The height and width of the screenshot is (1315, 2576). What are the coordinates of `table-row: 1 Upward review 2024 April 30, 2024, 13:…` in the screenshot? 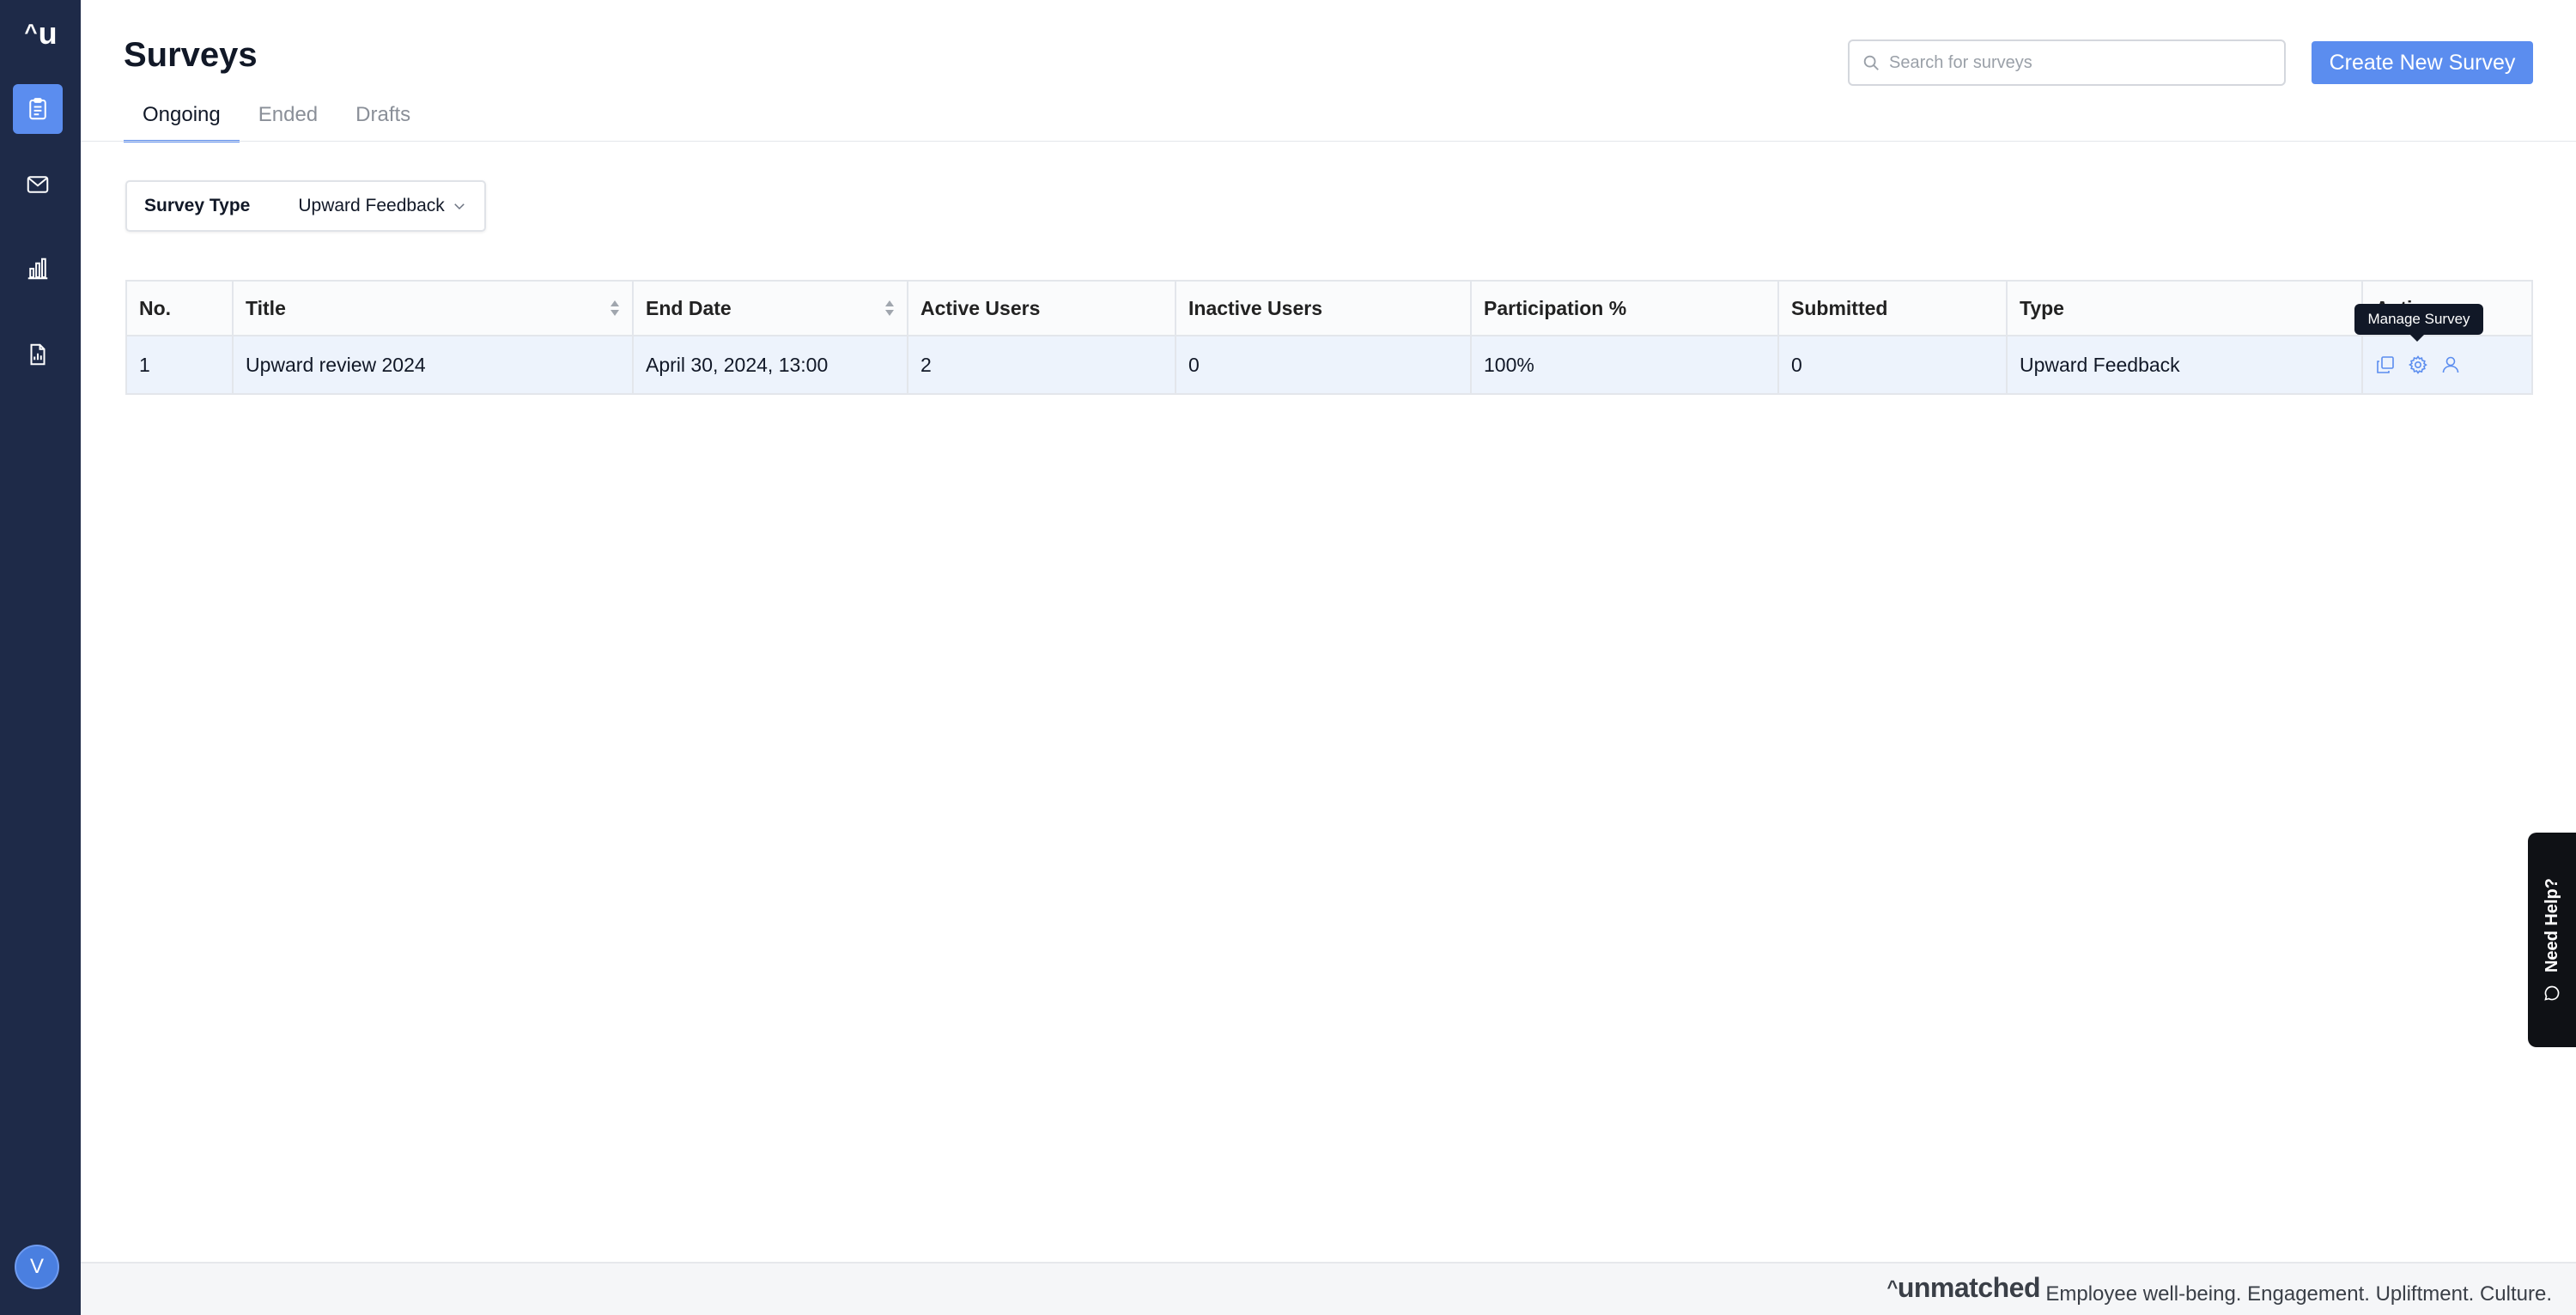 It's located at (1329, 365).